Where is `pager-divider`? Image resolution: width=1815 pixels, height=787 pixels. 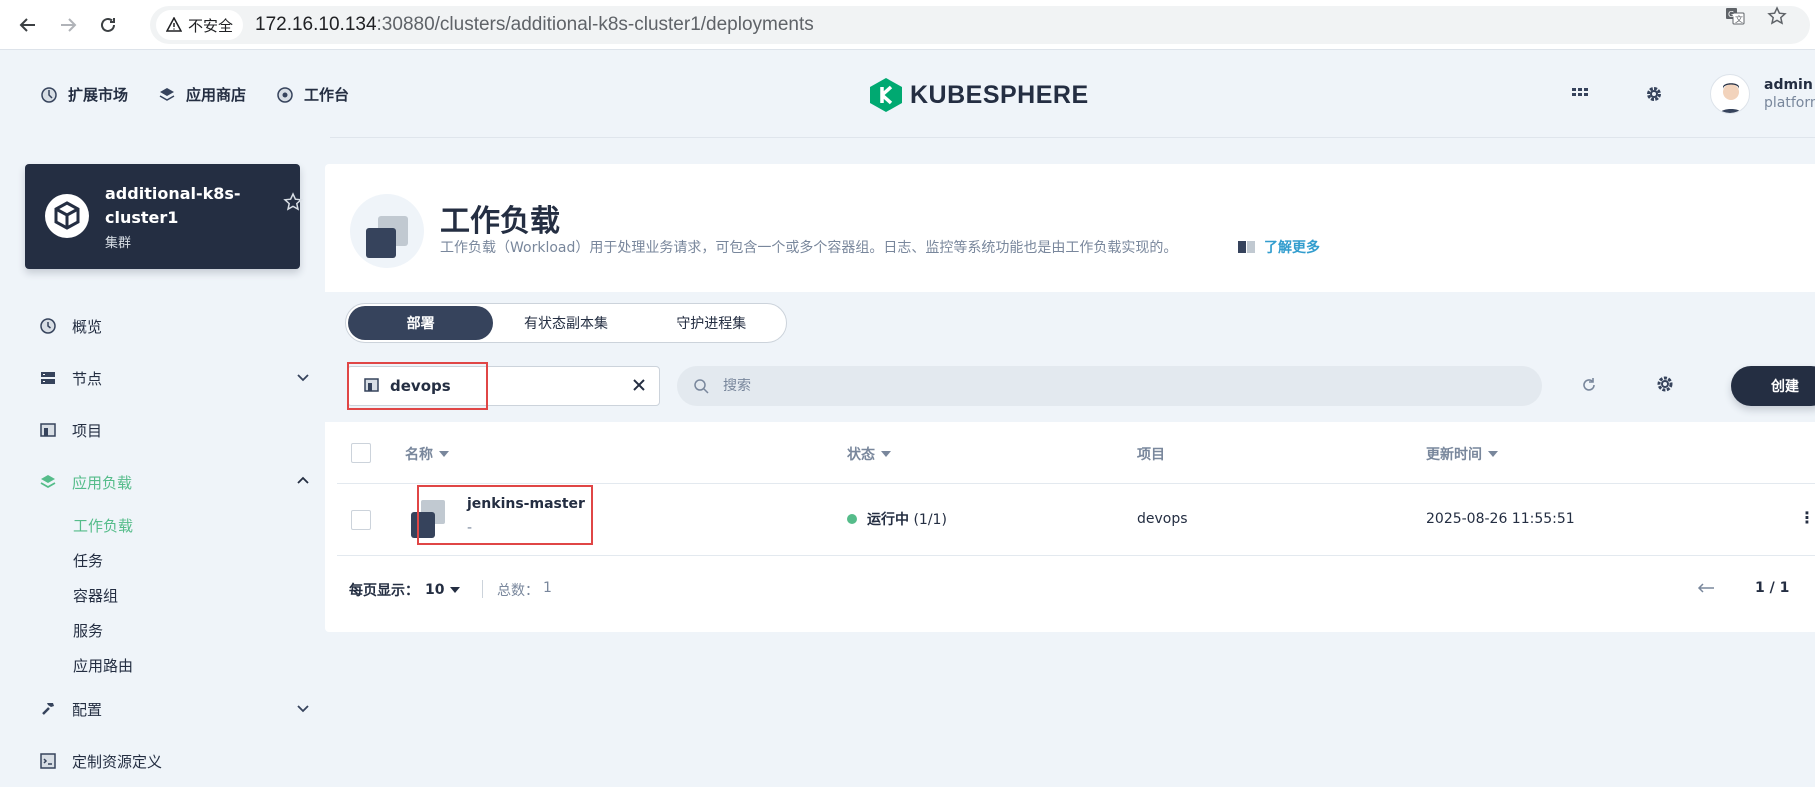 pager-divider is located at coordinates (482, 589).